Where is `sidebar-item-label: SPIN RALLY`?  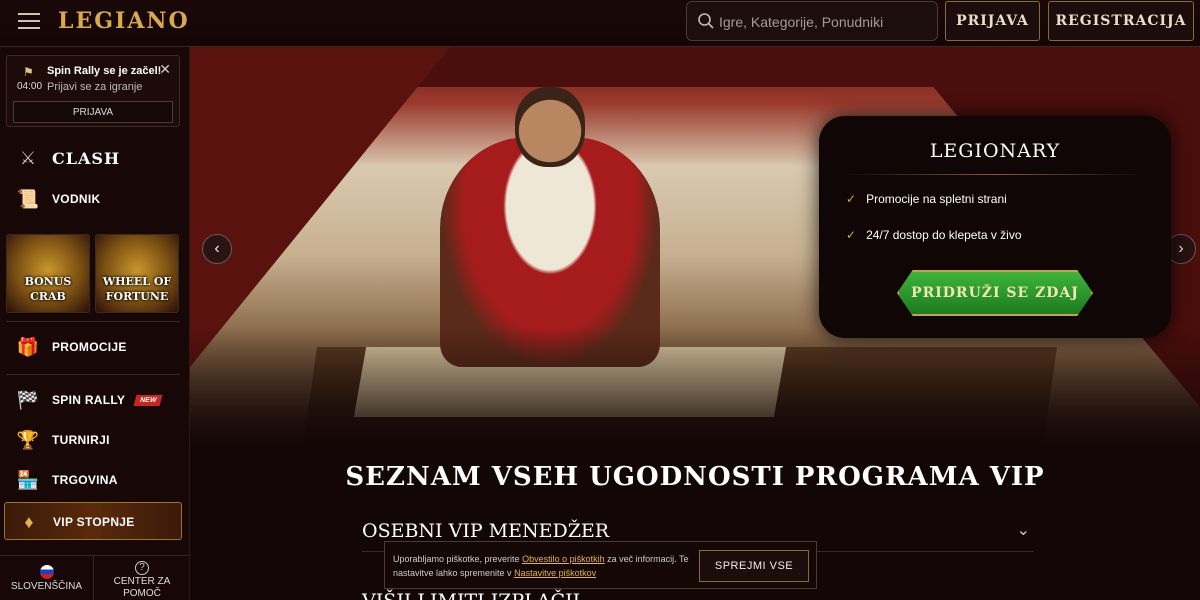
sidebar-item-label: SPIN RALLY is located at coordinates (89, 400).